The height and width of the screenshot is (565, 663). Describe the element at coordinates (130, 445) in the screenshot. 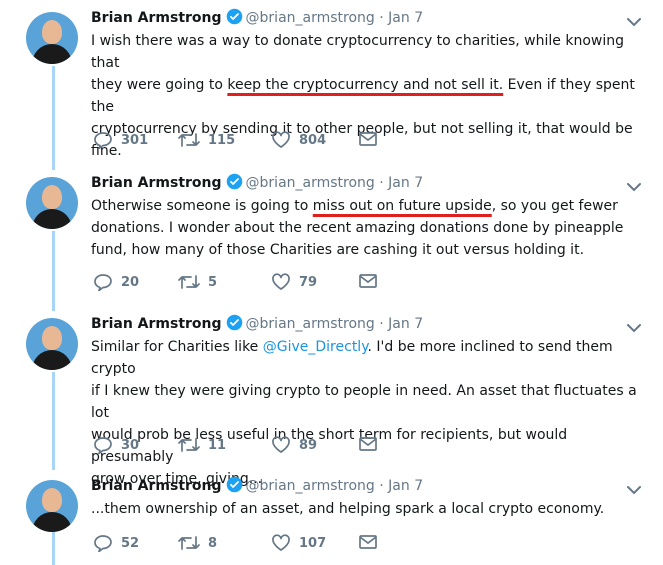

I see `reply-count: 30` at that location.